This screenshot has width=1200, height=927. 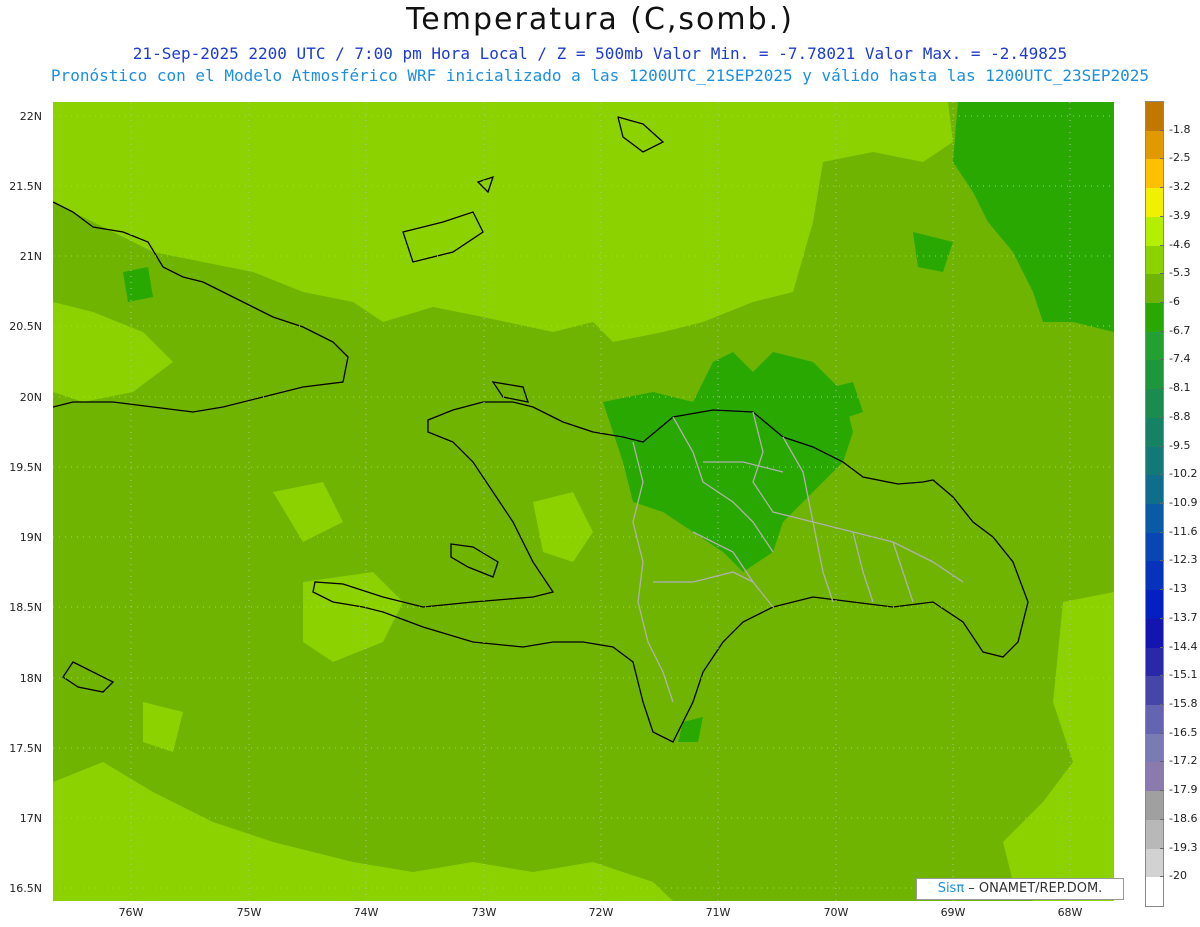 I want to click on colorbar, so click(x=1154, y=504).